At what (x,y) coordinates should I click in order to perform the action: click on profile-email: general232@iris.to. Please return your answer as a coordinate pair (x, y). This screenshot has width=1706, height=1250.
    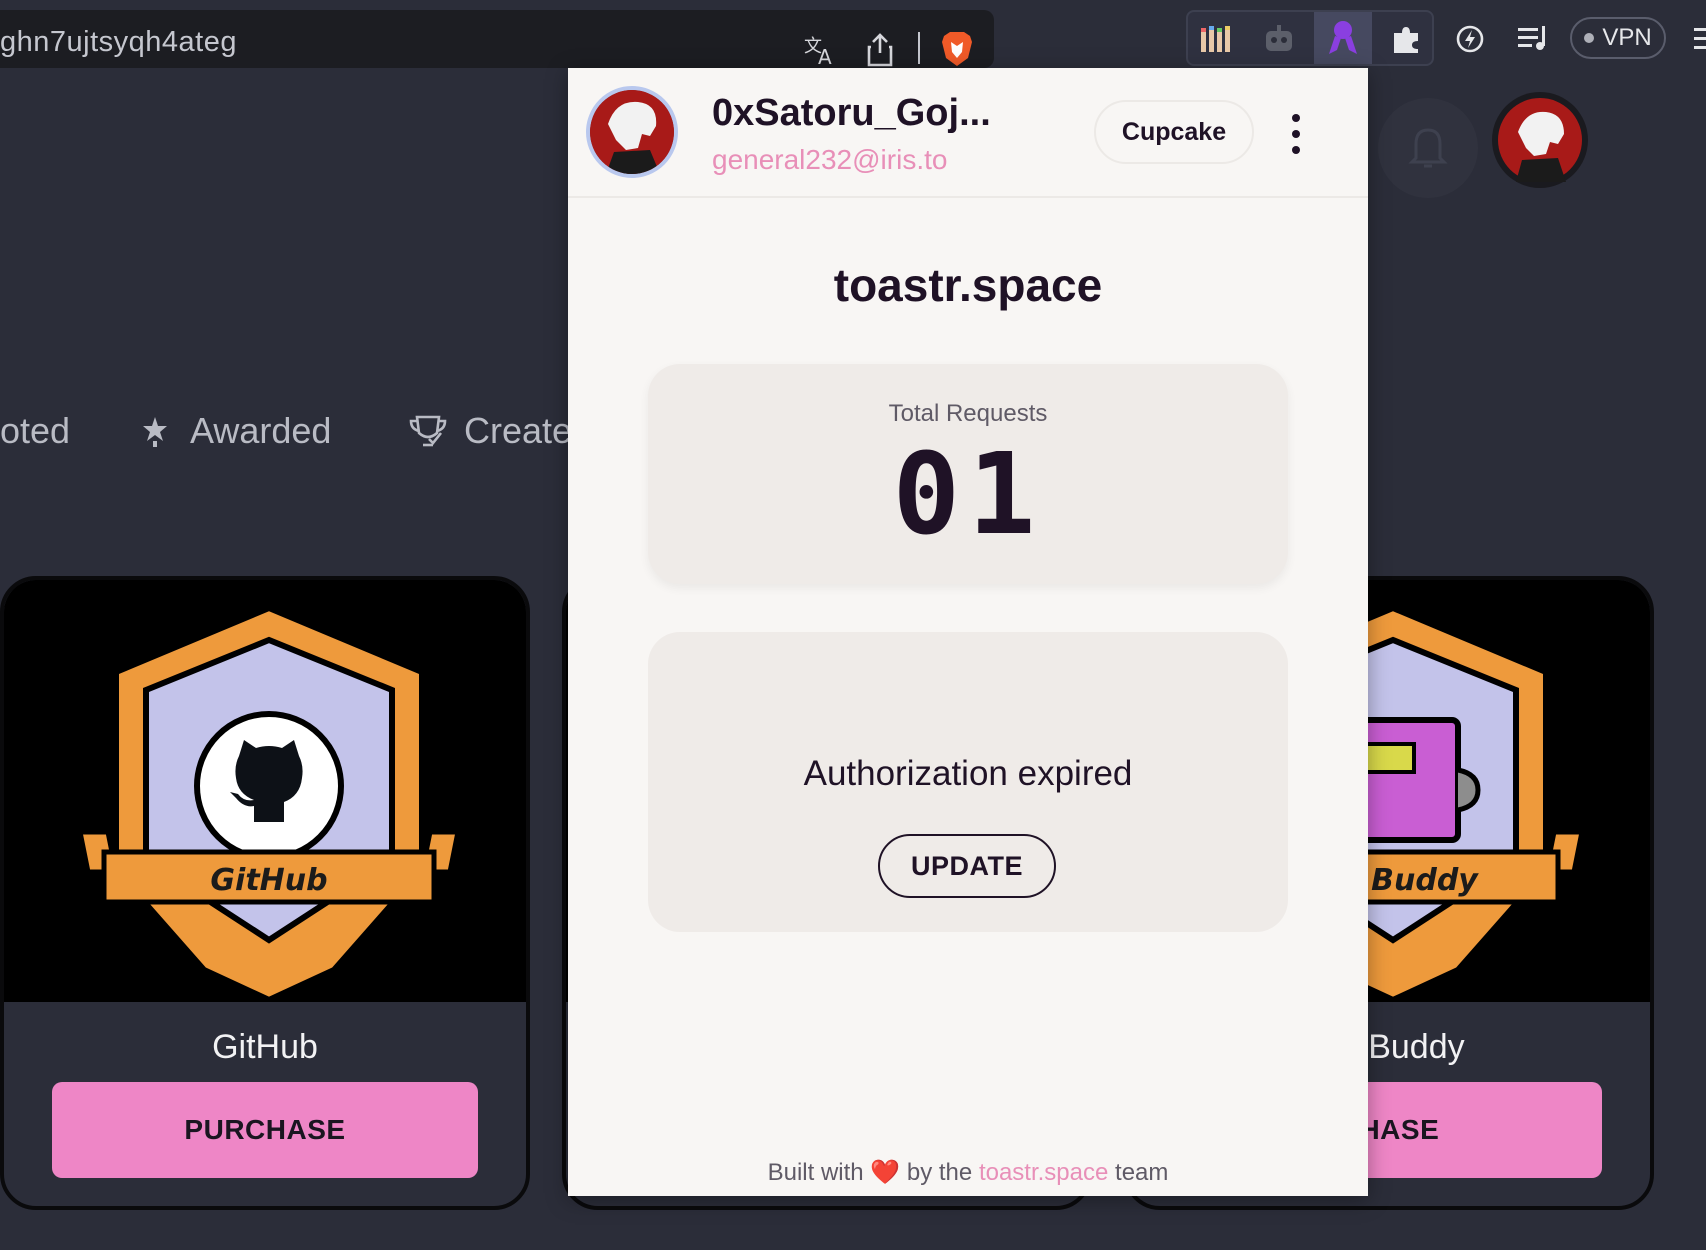
    Looking at the image, I should click on (830, 159).